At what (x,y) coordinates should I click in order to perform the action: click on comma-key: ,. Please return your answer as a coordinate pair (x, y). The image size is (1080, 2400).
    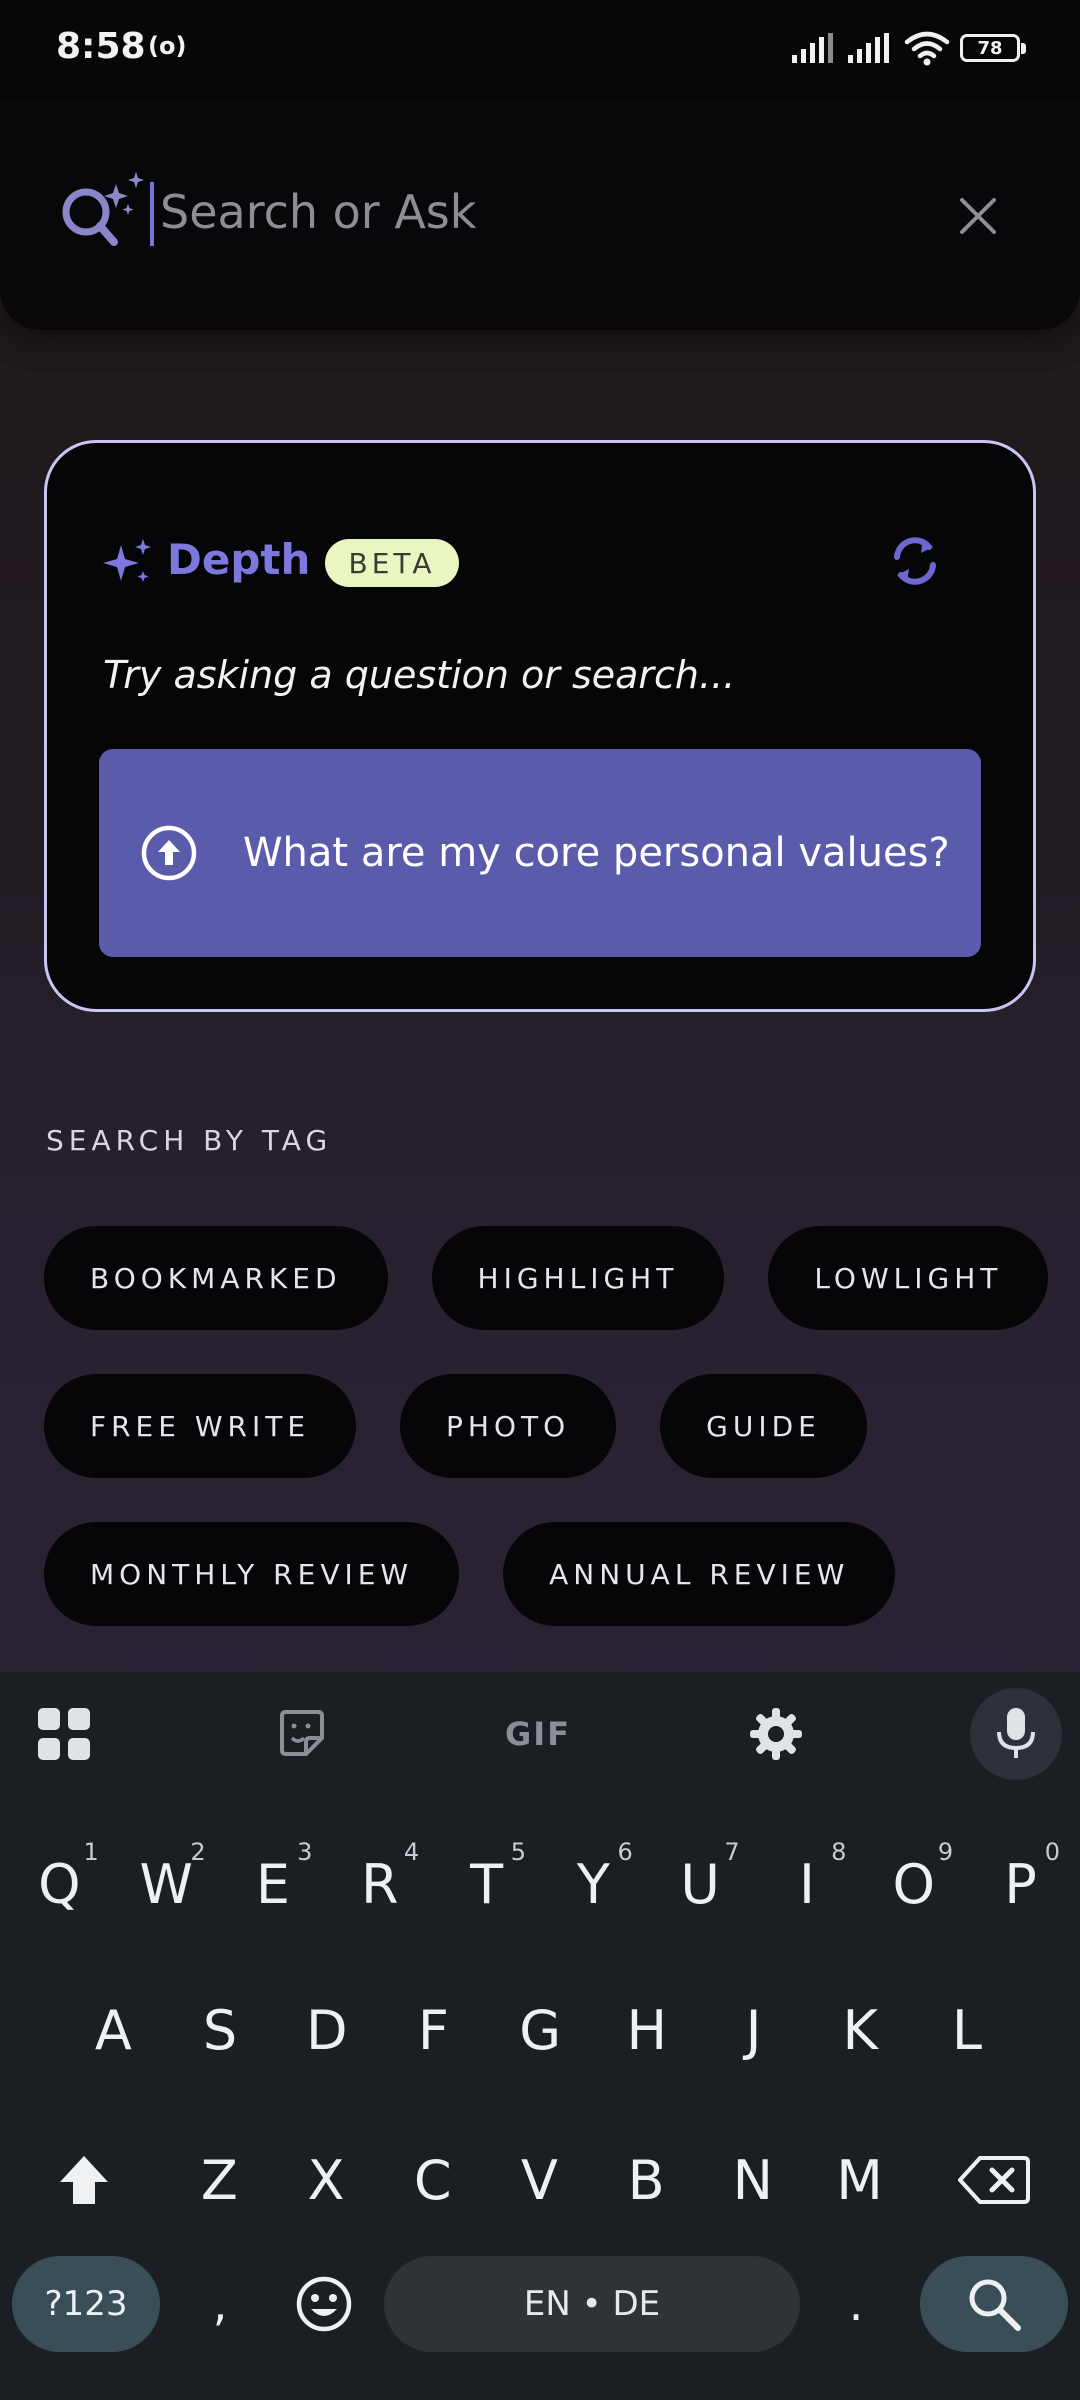
    Looking at the image, I should click on (220, 2304).